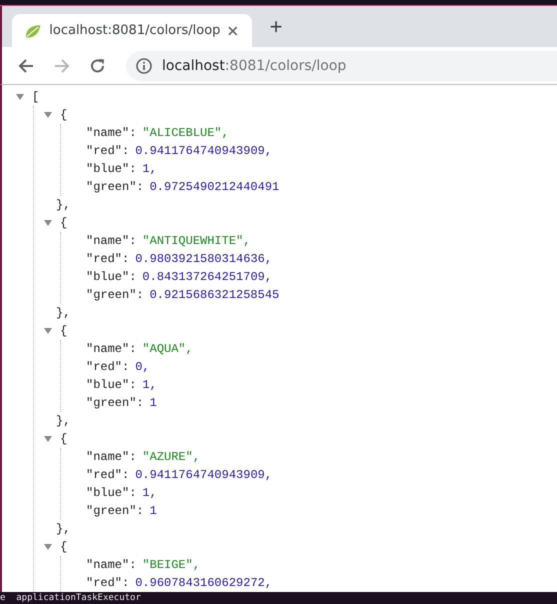 The height and width of the screenshot is (604, 557). What do you see at coordinates (233, 31) in the screenshot?
I see `close-icon` at bounding box center [233, 31].